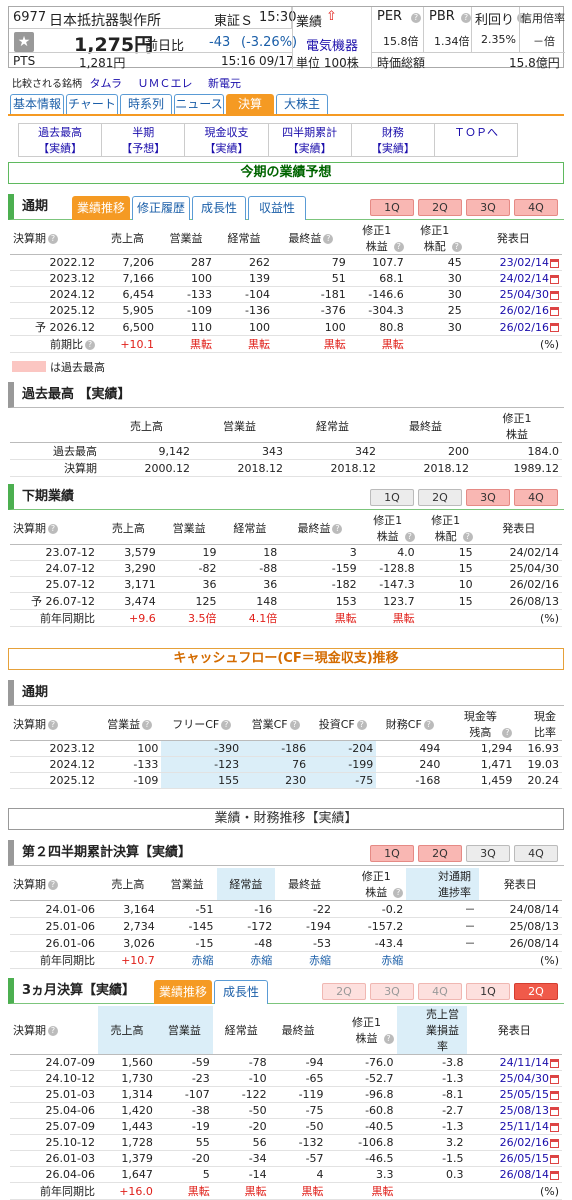  I want to click on table-cell: -147.3, so click(388, 584).